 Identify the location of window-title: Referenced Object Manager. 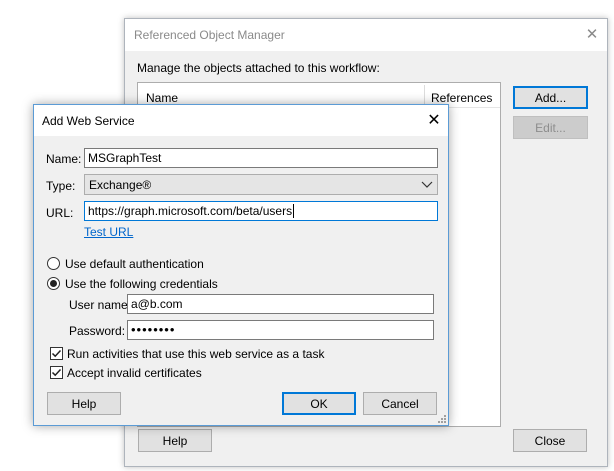
(209, 35).